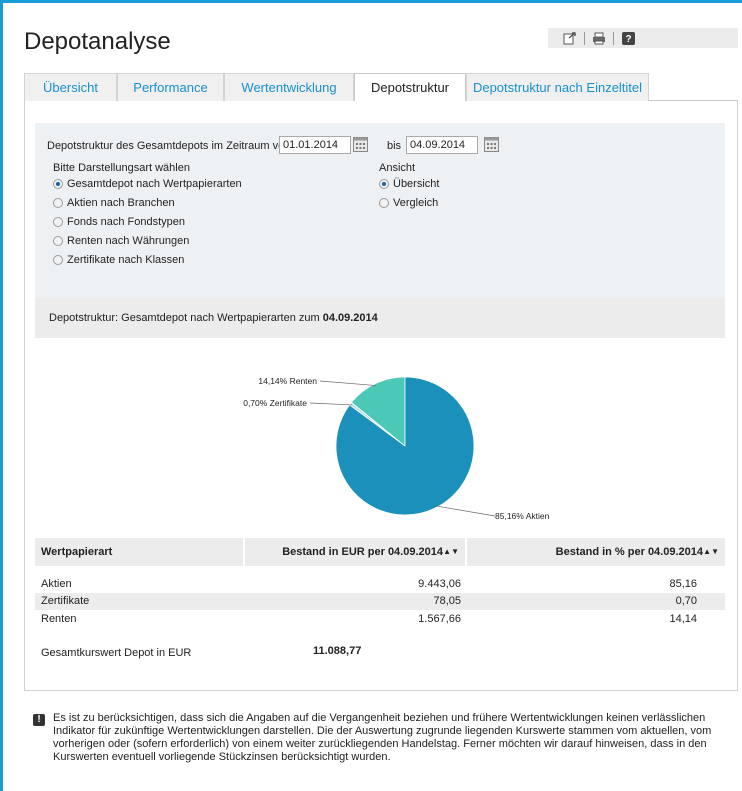 The image size is (742, 791). I want to click on column-header-bestand-eur: Bestand in EUR per 04.09.2014 ▲▼, so click(355, 552).